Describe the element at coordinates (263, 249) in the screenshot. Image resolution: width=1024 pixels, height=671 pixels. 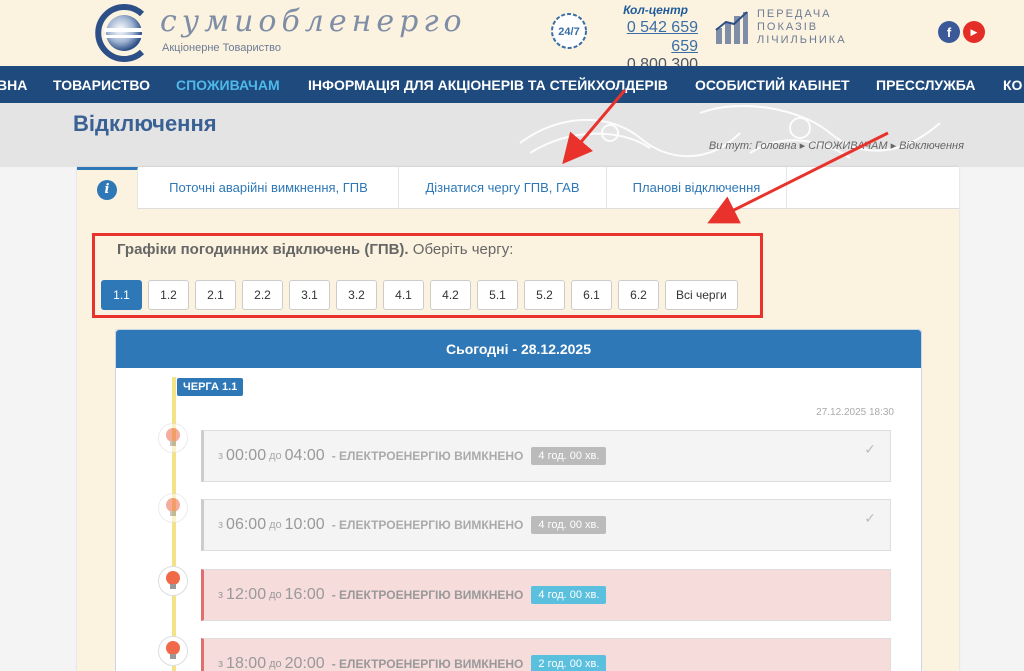
I see `schedule-heading-bold: Графіки погодинних відключень (ГПВ).` at that location.